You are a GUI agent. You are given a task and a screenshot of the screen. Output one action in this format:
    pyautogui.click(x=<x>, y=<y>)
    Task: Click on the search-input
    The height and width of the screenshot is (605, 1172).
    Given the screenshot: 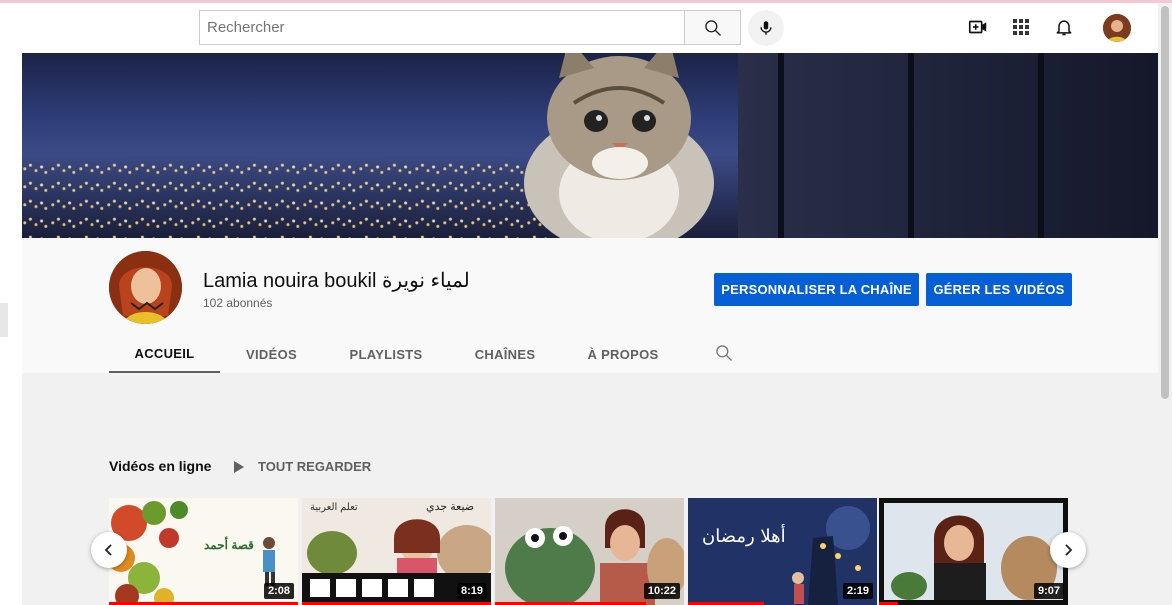 What is the action you would take?
    pyautogui.click(x=442, y=27)
    